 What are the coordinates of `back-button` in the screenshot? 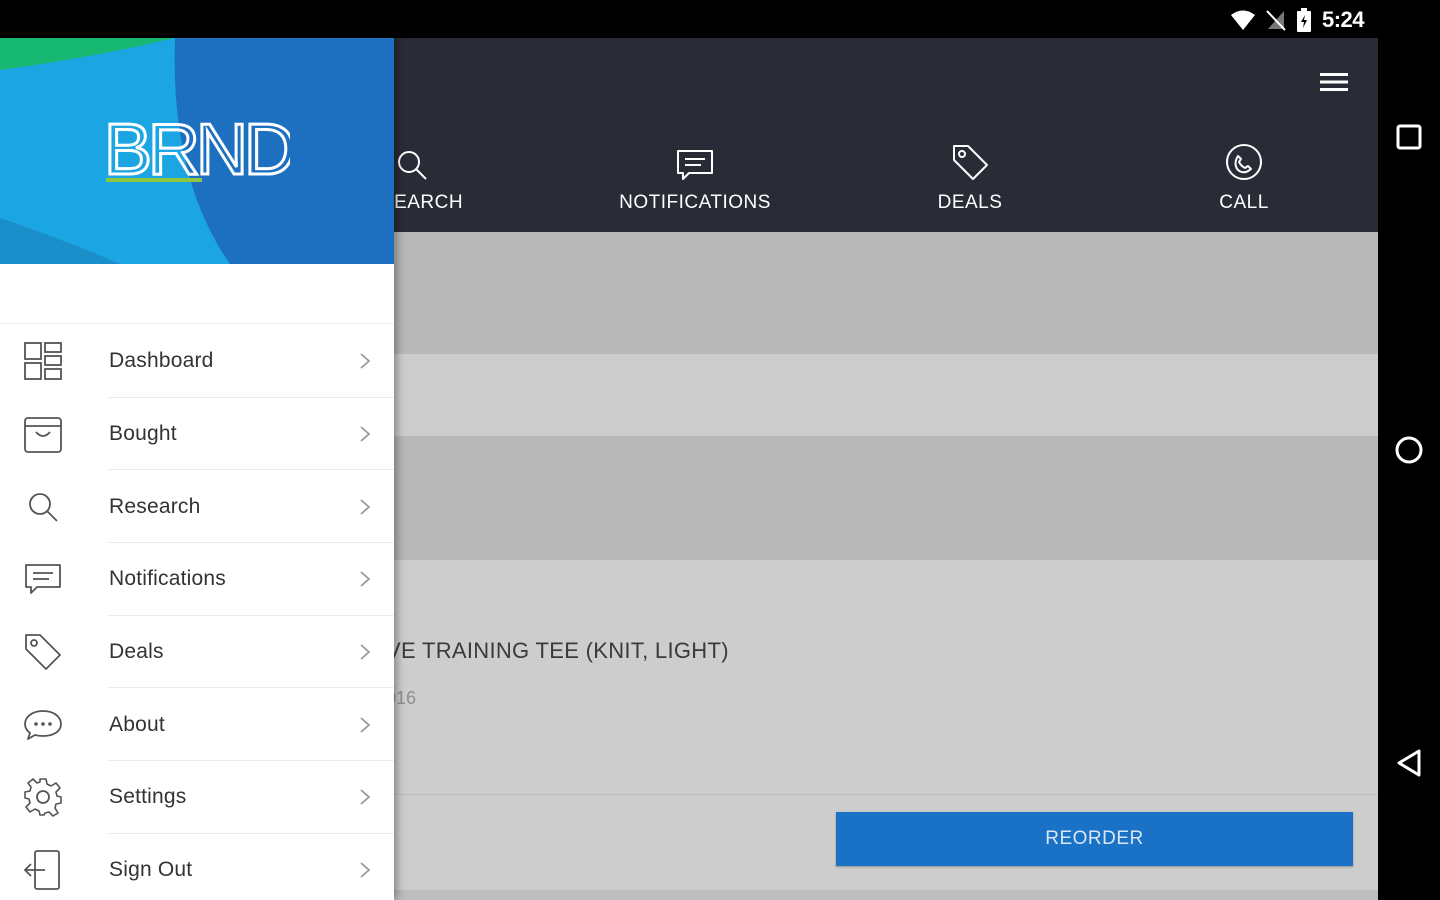 It's located at (1409, 763).